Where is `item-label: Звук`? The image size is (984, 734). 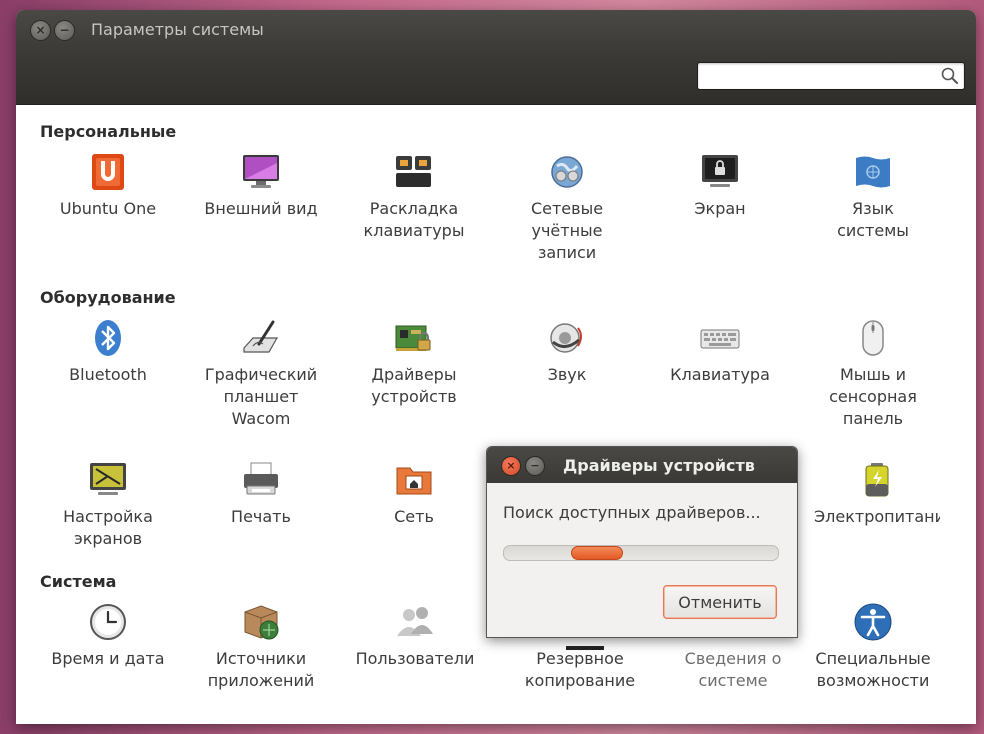 item-label: Звук is located at coordinates (567, 374).